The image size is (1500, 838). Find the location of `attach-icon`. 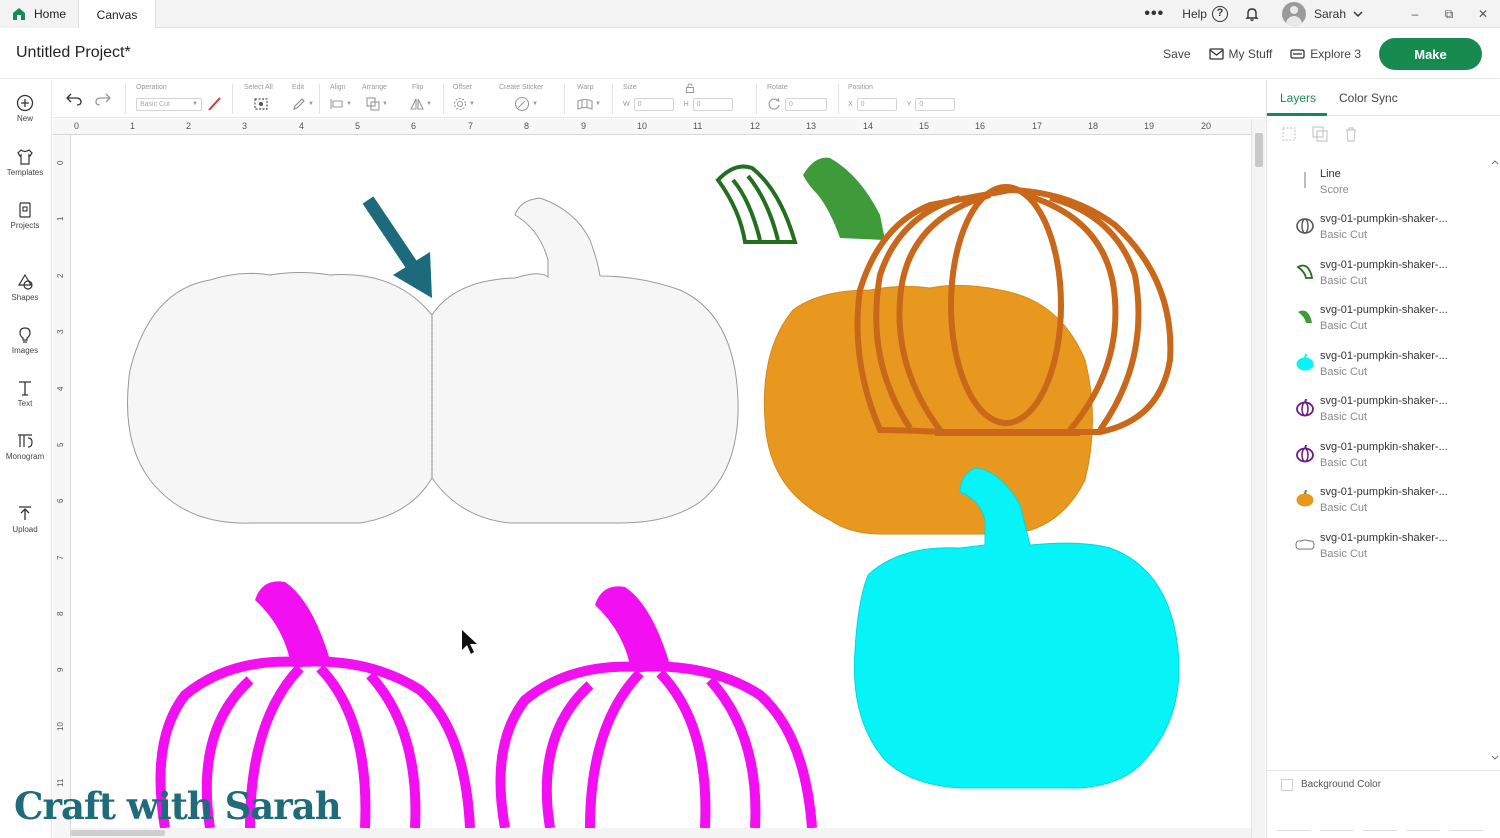

attach-icon is located at coordinates (1380, 820).